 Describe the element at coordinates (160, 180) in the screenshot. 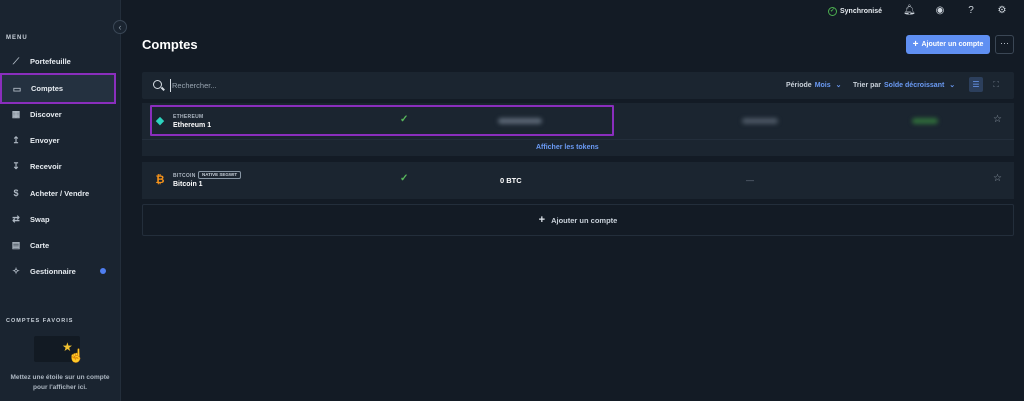

I see `bitcoin-icon: ₿` at that location.